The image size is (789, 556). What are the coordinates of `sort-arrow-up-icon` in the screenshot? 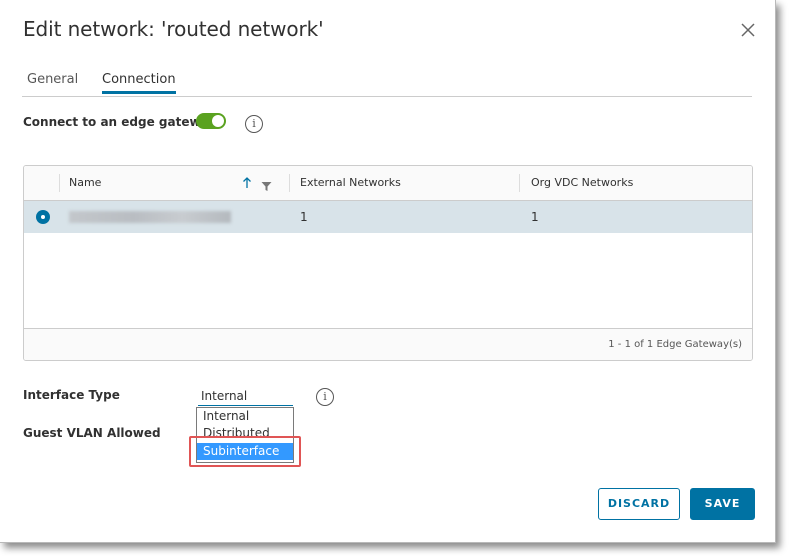 It's located at (247, 184).